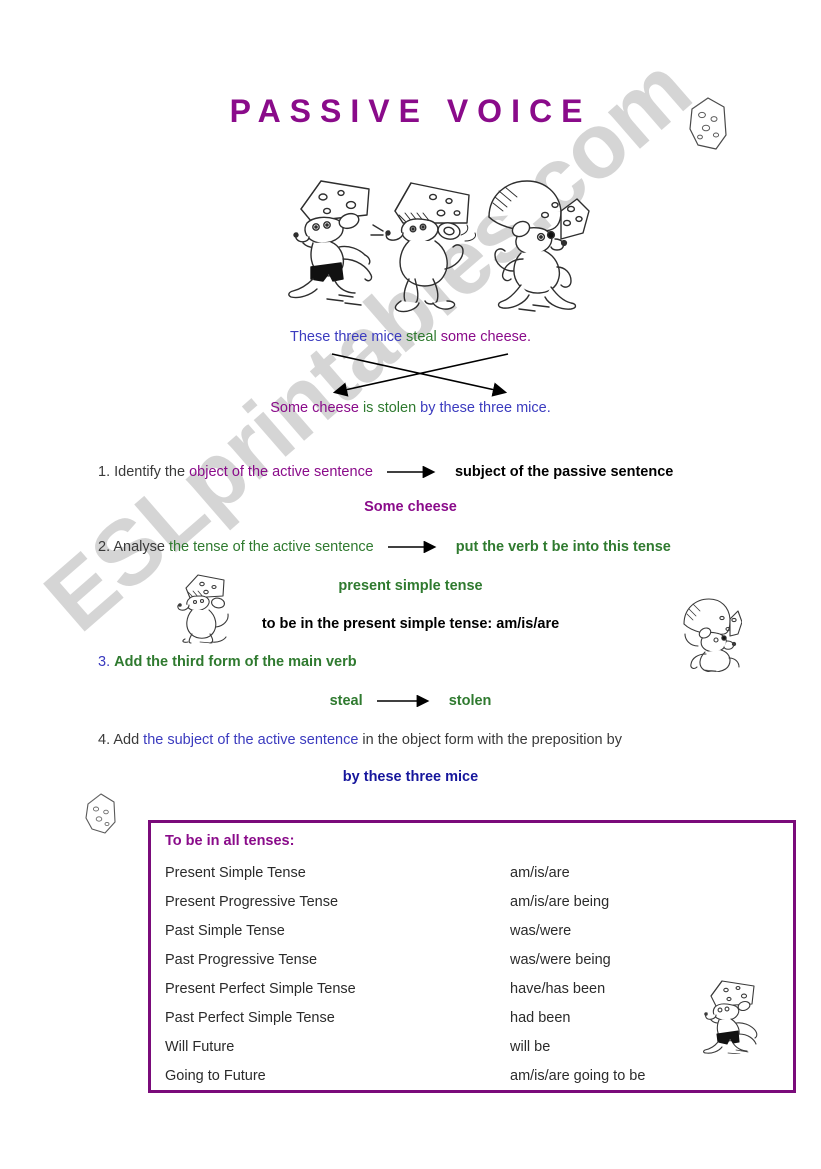 The height and width of the screenshot is (1169, 821). I want to click on active-sentence: These three mice steal some cheese., so click(410, 337).